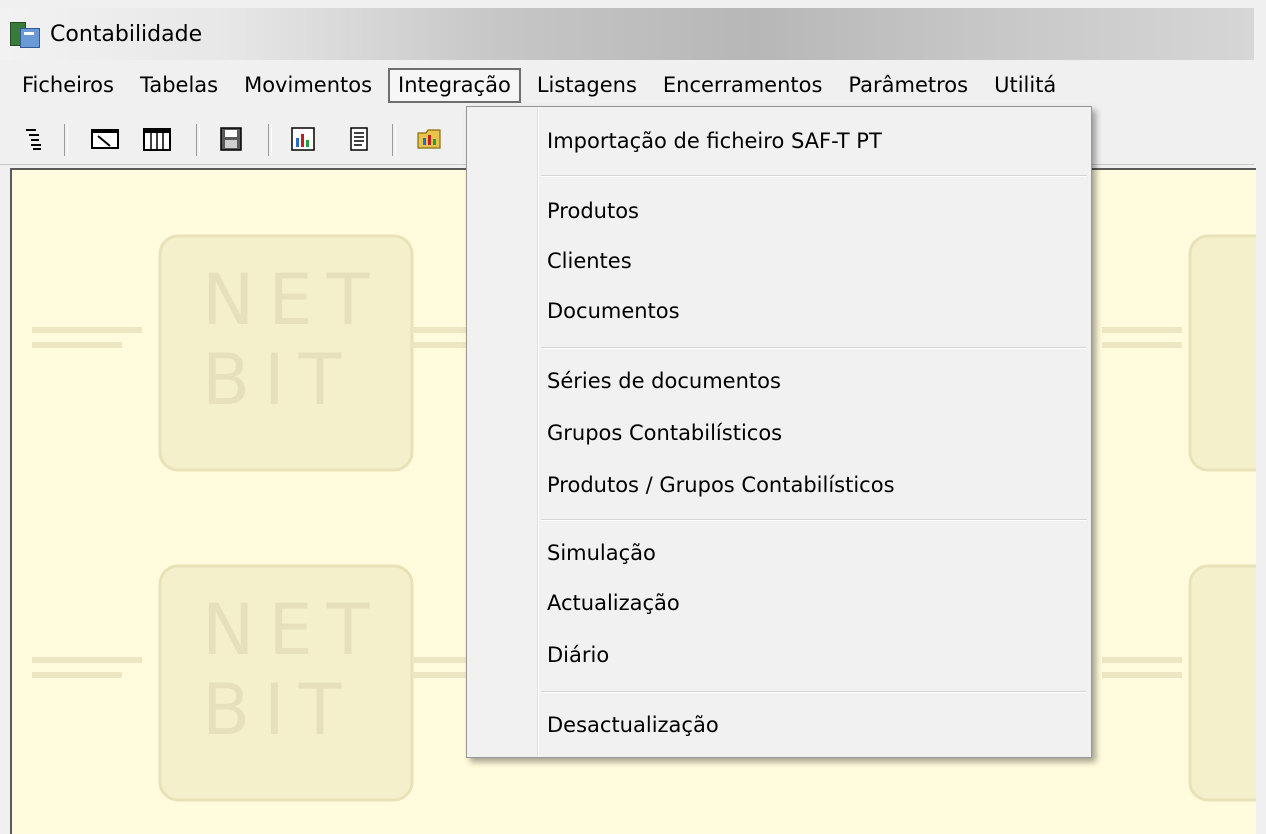 The image size is (1266, 834). What do you see at coordinates (587, 85) in the screenshot?
I see `menu-listagens: Listagens` at bounding box center [587, 85].